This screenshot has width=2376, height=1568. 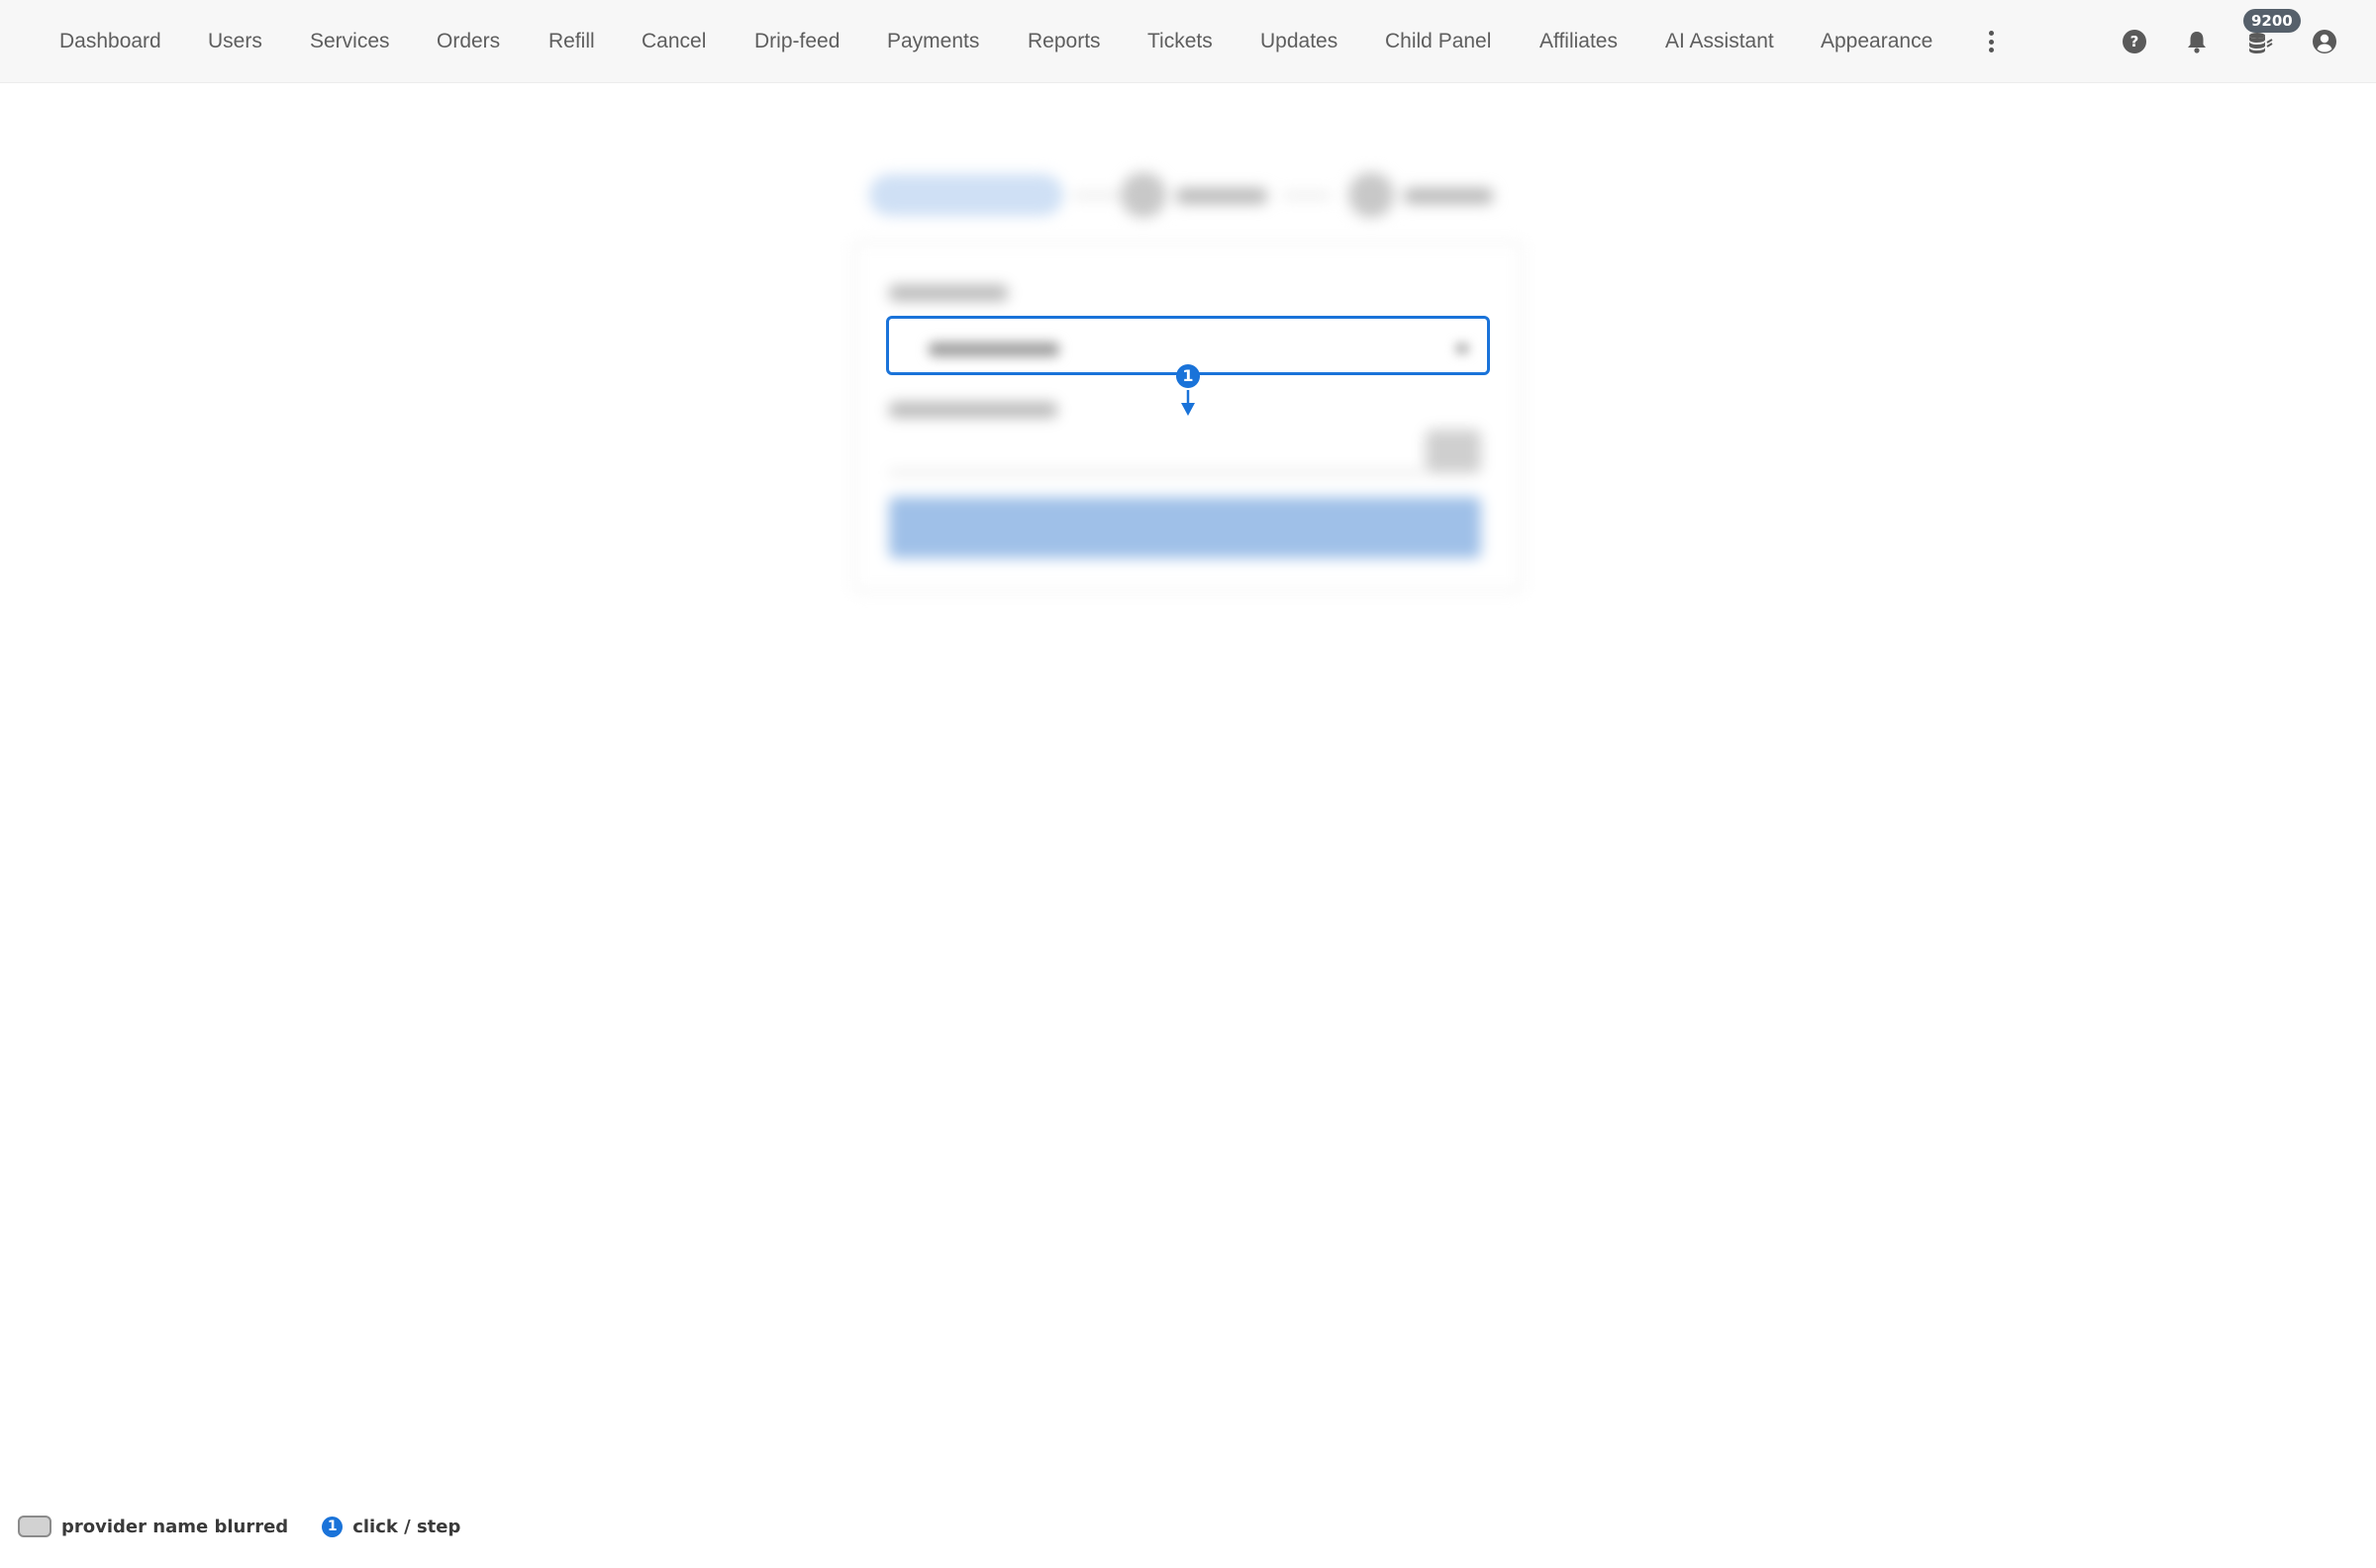 I want to click on nav-child-panel: Child Panel, so click(x=1438, y=41).